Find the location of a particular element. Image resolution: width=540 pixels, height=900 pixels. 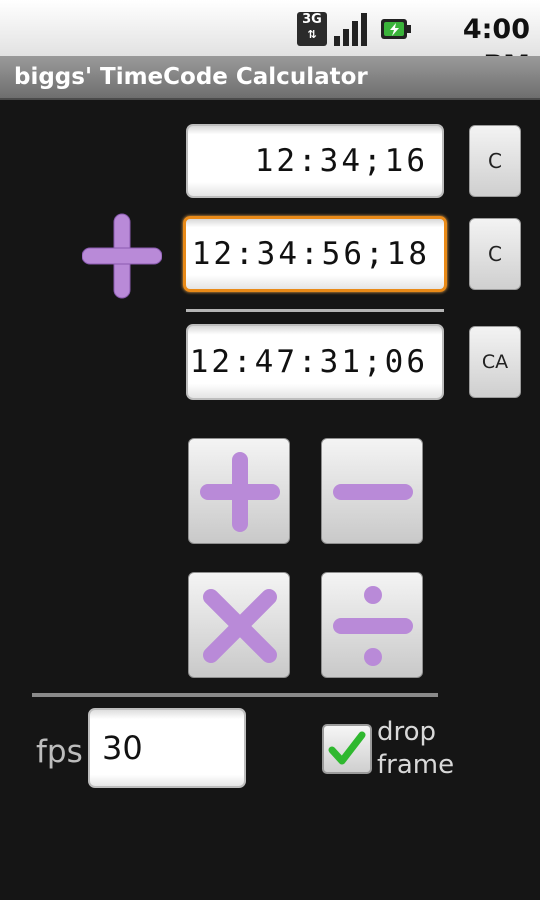

drop-frame-label: drop frame is located at coordinates (432, 749).